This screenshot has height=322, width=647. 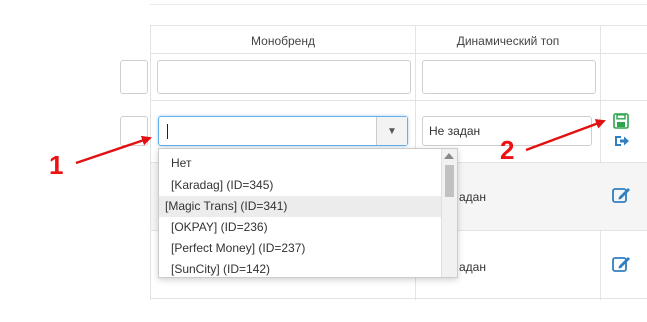 I want to click on annotation-arrows, so click(x=340, y=142).